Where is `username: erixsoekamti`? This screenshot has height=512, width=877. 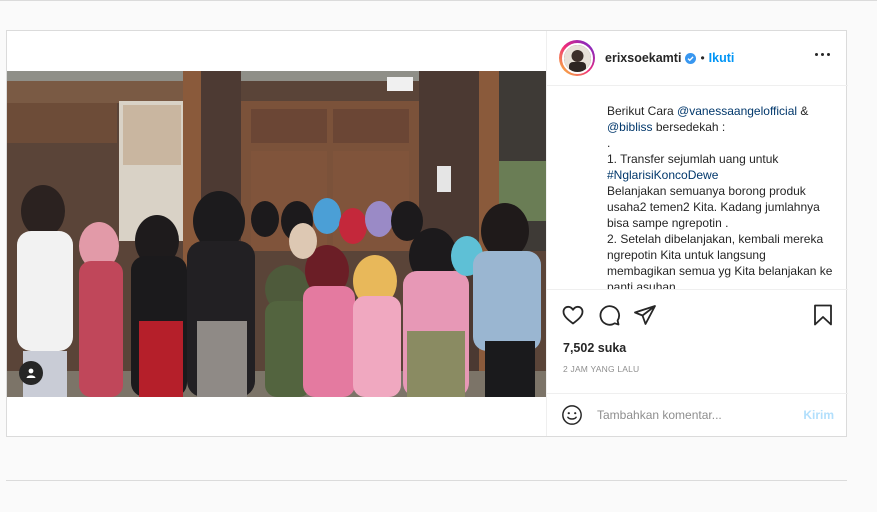
username: erixsoekamti is located at coordinates (643, 58).